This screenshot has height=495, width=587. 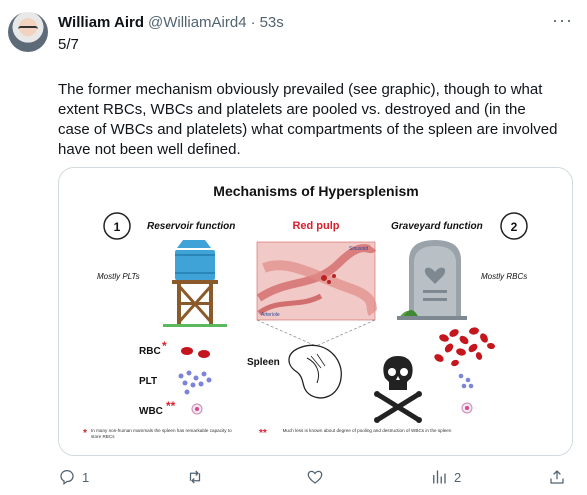 I want to click on wbc-label: WBC, so click(x=151, y=411).